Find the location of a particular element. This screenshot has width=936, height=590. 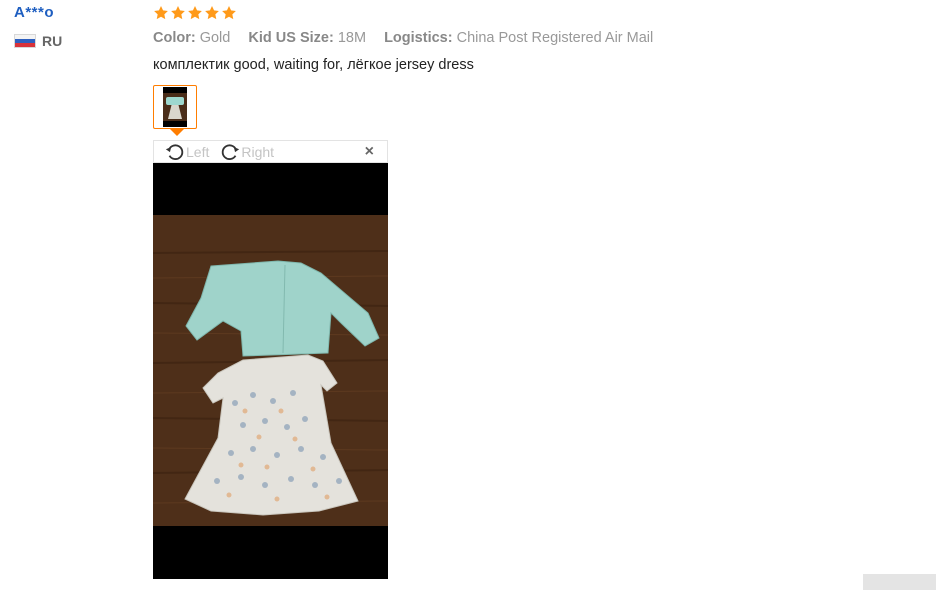

star-rating is located at coordinates (195, 13).